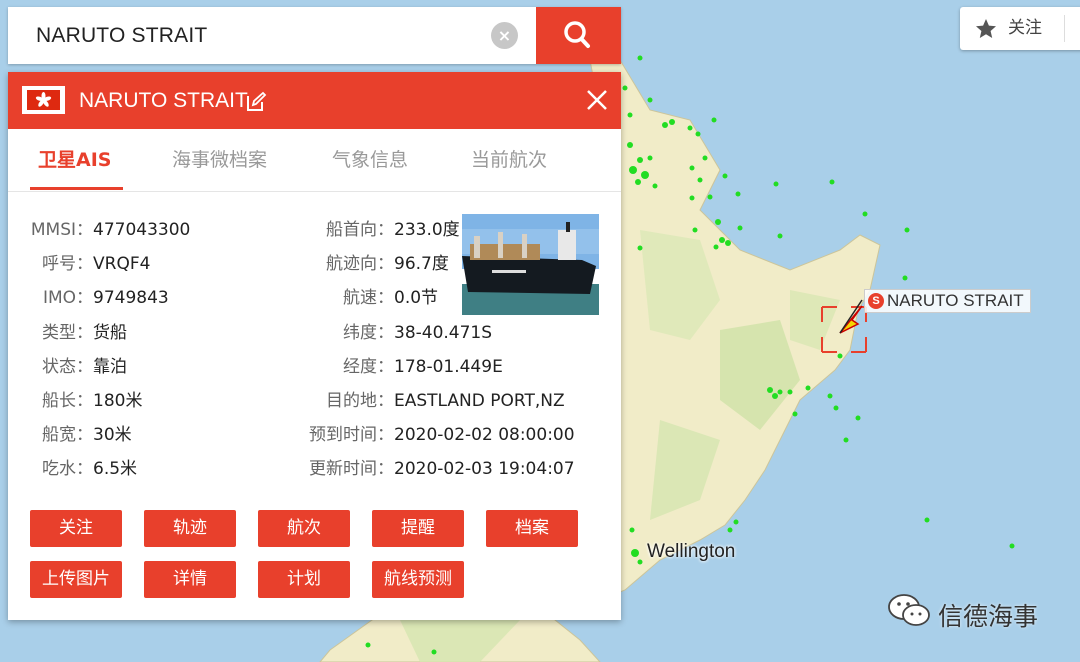 Image resolution: width=1080 pixels, height=662 pixels. What do you see at coordinates (74, 160) in the screenshot?
I see `tab-satellite-ais: 卫星AIS` at bounding box center [74, 160].